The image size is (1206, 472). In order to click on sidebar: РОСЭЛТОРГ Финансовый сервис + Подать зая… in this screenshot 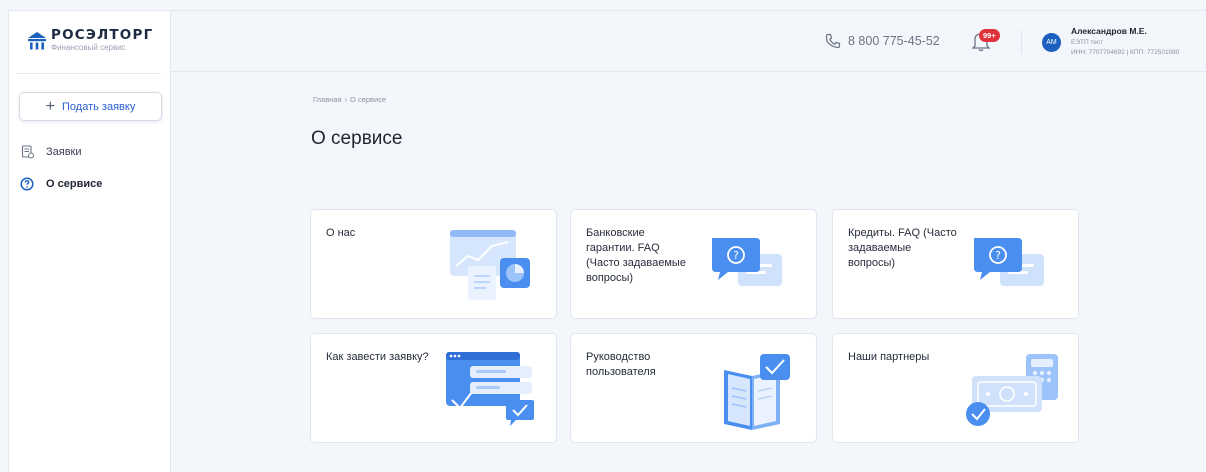, I will do `click(89, 241)`.